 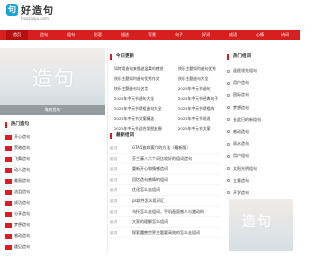 What do you see at coordinates (206, 35) in the screenshot?
I see `nav-item-haoci: 好词` at bounding box center [206, 35].